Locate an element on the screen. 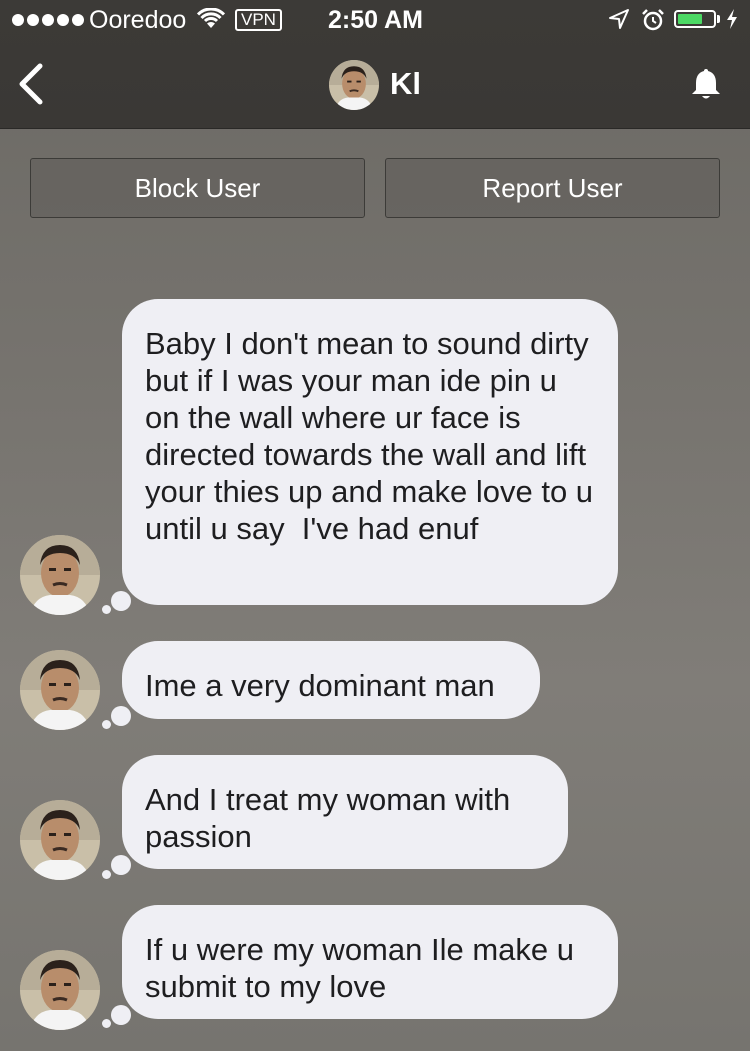 Image resolution: width=750 pixels, height=1051 pixels. report-user-button: Report User is located at coordinates (552, 188).